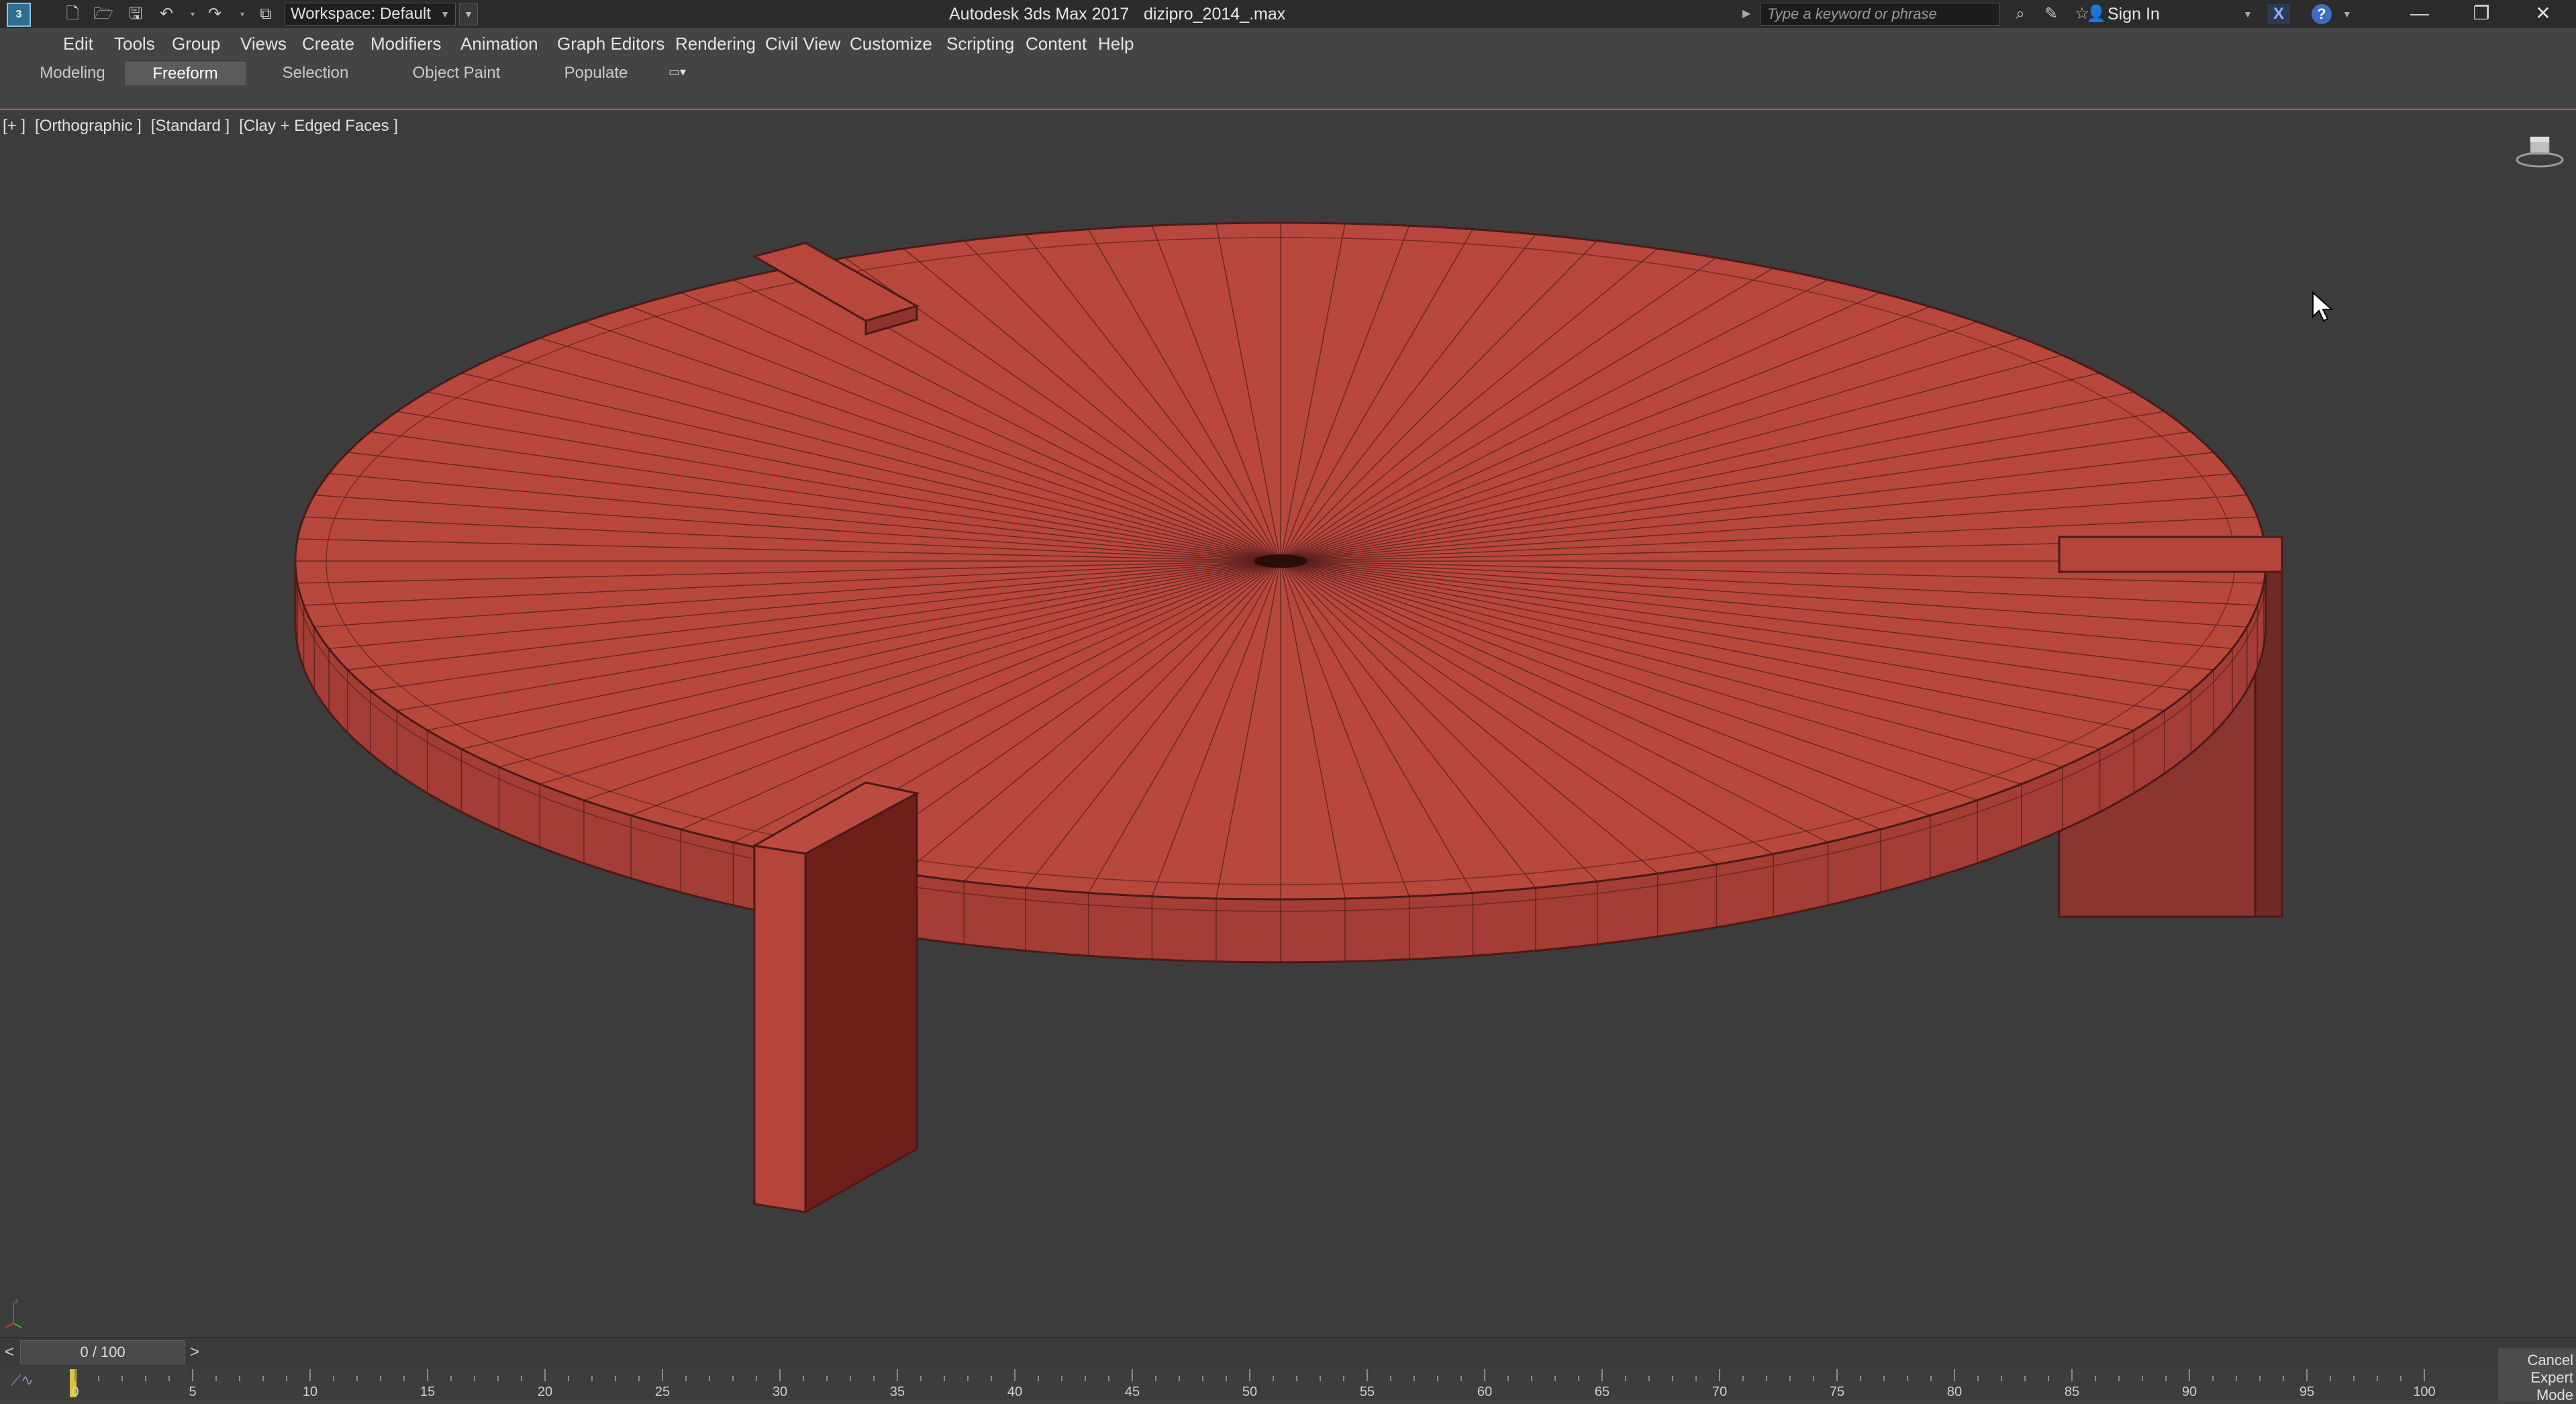 This screenshot has height=1404, width=2576. What do you see at coordinates (1837, 1392) in the screenshot?
I see `track-tick-label: 75` at bounding box center [1837, 1392].